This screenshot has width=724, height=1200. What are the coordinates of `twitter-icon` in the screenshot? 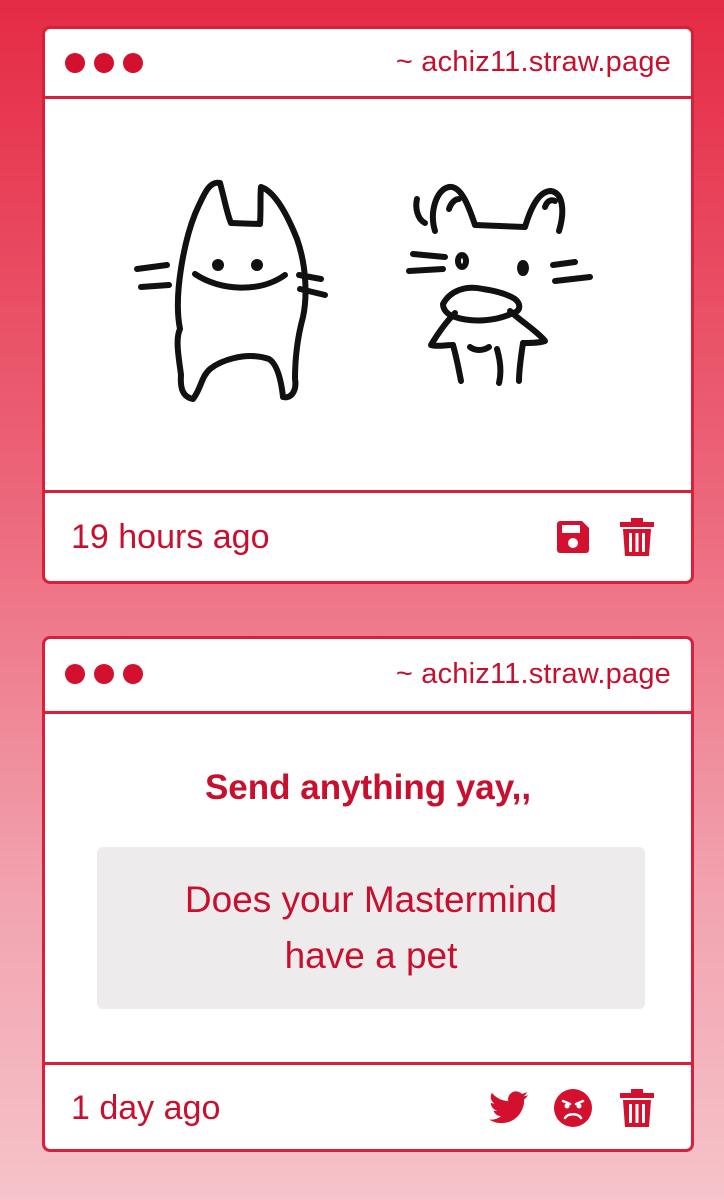 It's located at (509, 1107).